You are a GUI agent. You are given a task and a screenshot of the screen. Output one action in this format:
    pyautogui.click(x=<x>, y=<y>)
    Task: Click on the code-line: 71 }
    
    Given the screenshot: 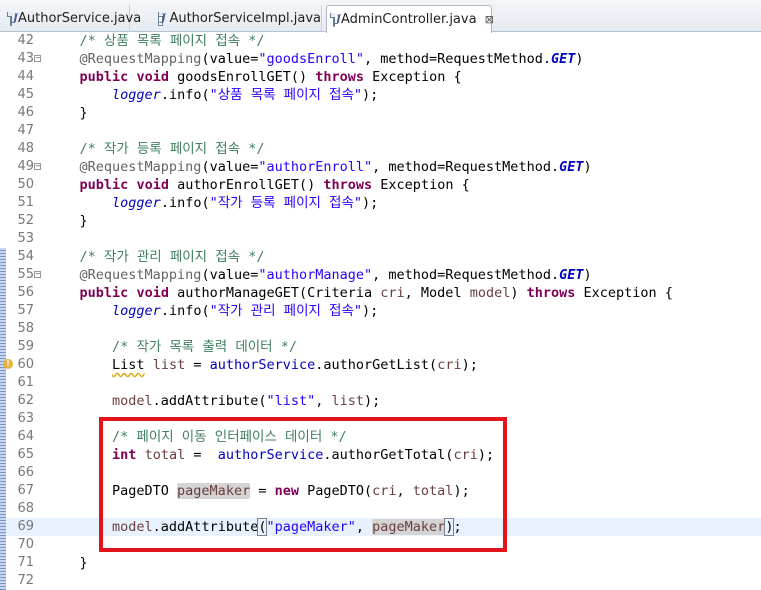 What is the action you would take?
    pyautogui.click(x=380, y=563)
    